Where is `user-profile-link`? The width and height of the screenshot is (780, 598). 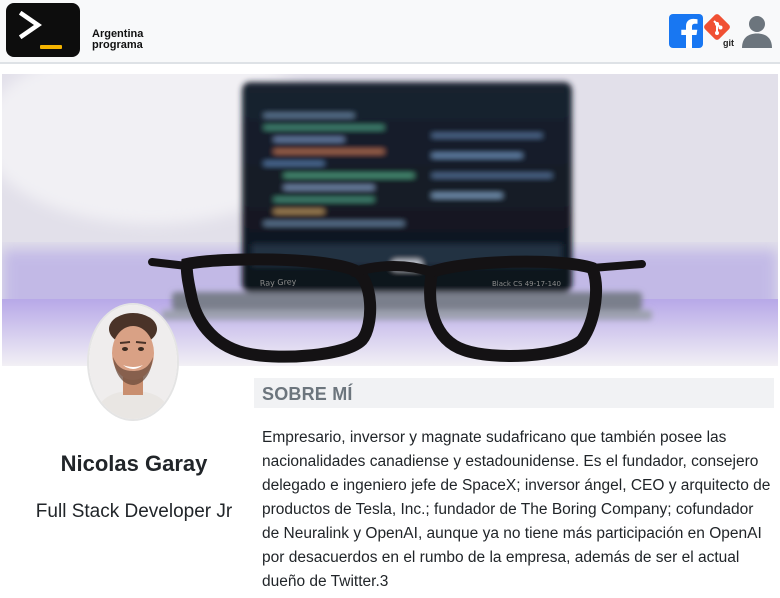 user-profile-link is located at coordinates (757, 32).